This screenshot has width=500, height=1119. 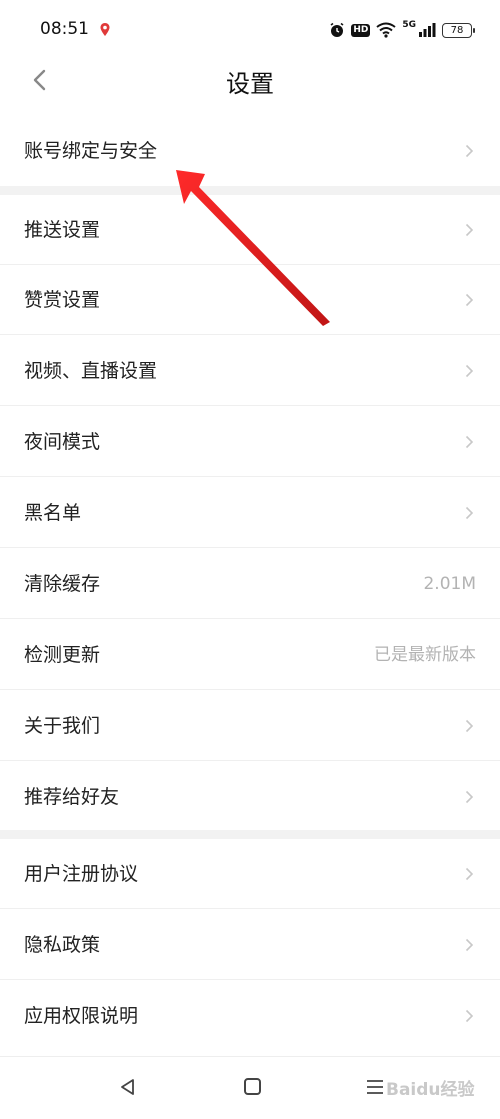 What do you see at coordinates (250, 584) in the screenshot?
I see `settings-item-clear-cache: 清除缓存 2.01M` at bounding box center [250, 584].